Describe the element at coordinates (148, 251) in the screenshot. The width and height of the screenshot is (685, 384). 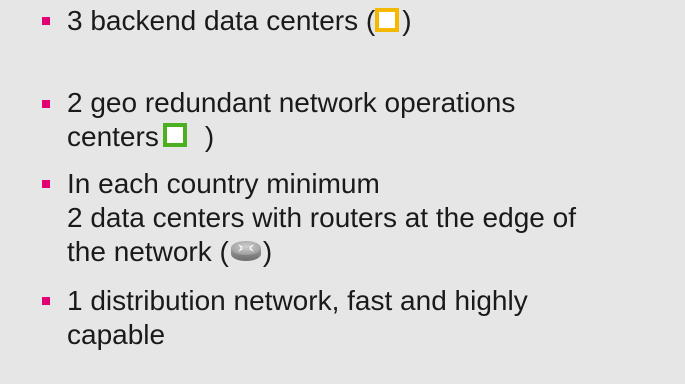
I see `bullet-text-segment: the network (` at that location.